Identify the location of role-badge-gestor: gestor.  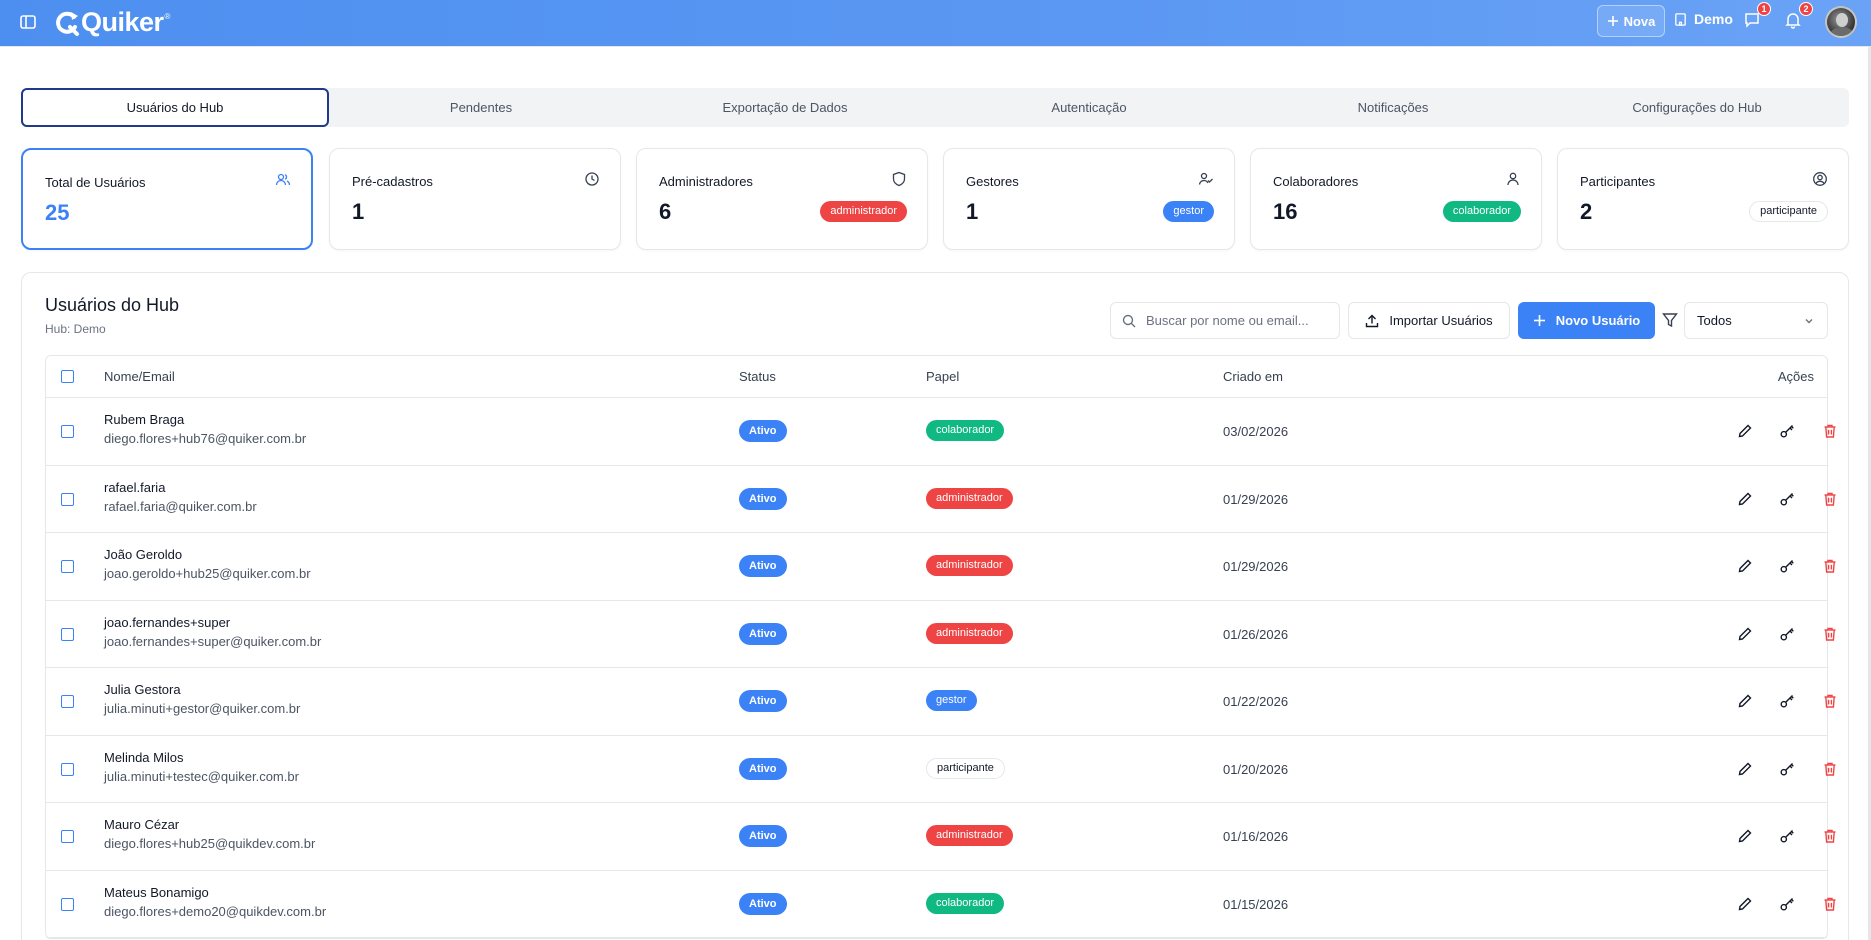
(1188, 211).